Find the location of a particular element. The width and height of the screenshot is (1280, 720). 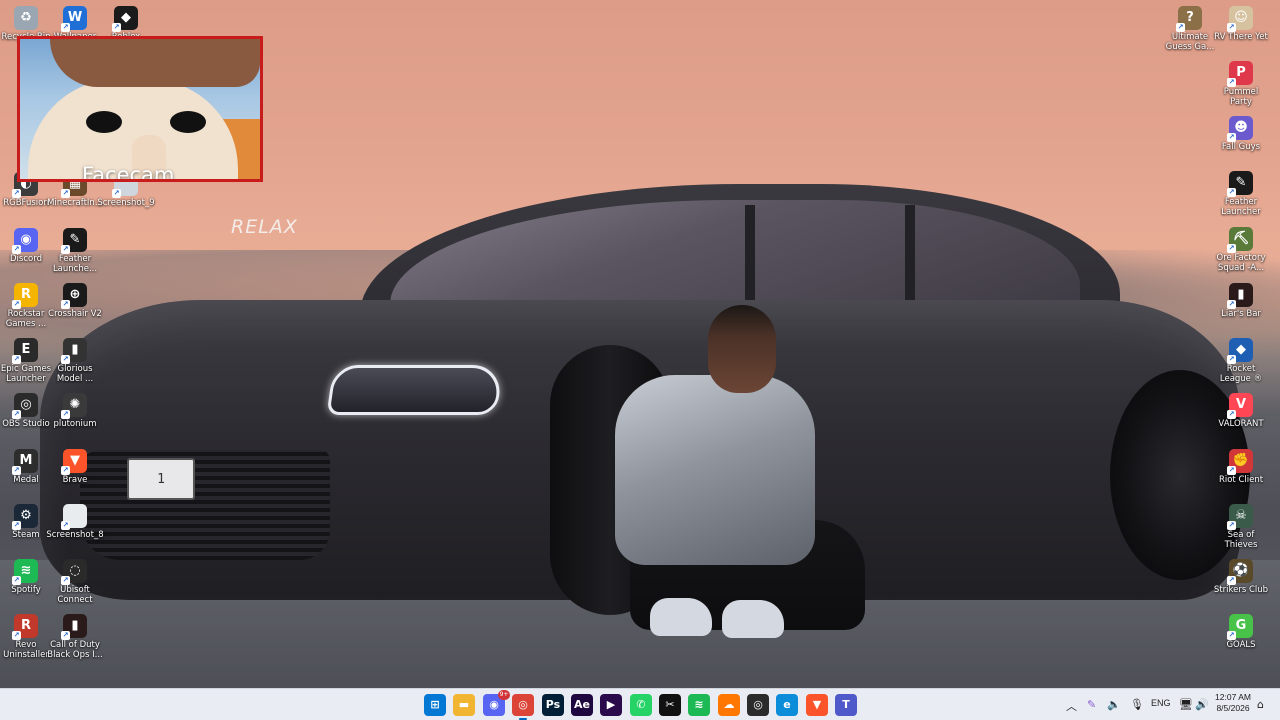

desktop-shortcut: ☠ ↗ Sea of Thieves is located at coordinates (1241, 527).